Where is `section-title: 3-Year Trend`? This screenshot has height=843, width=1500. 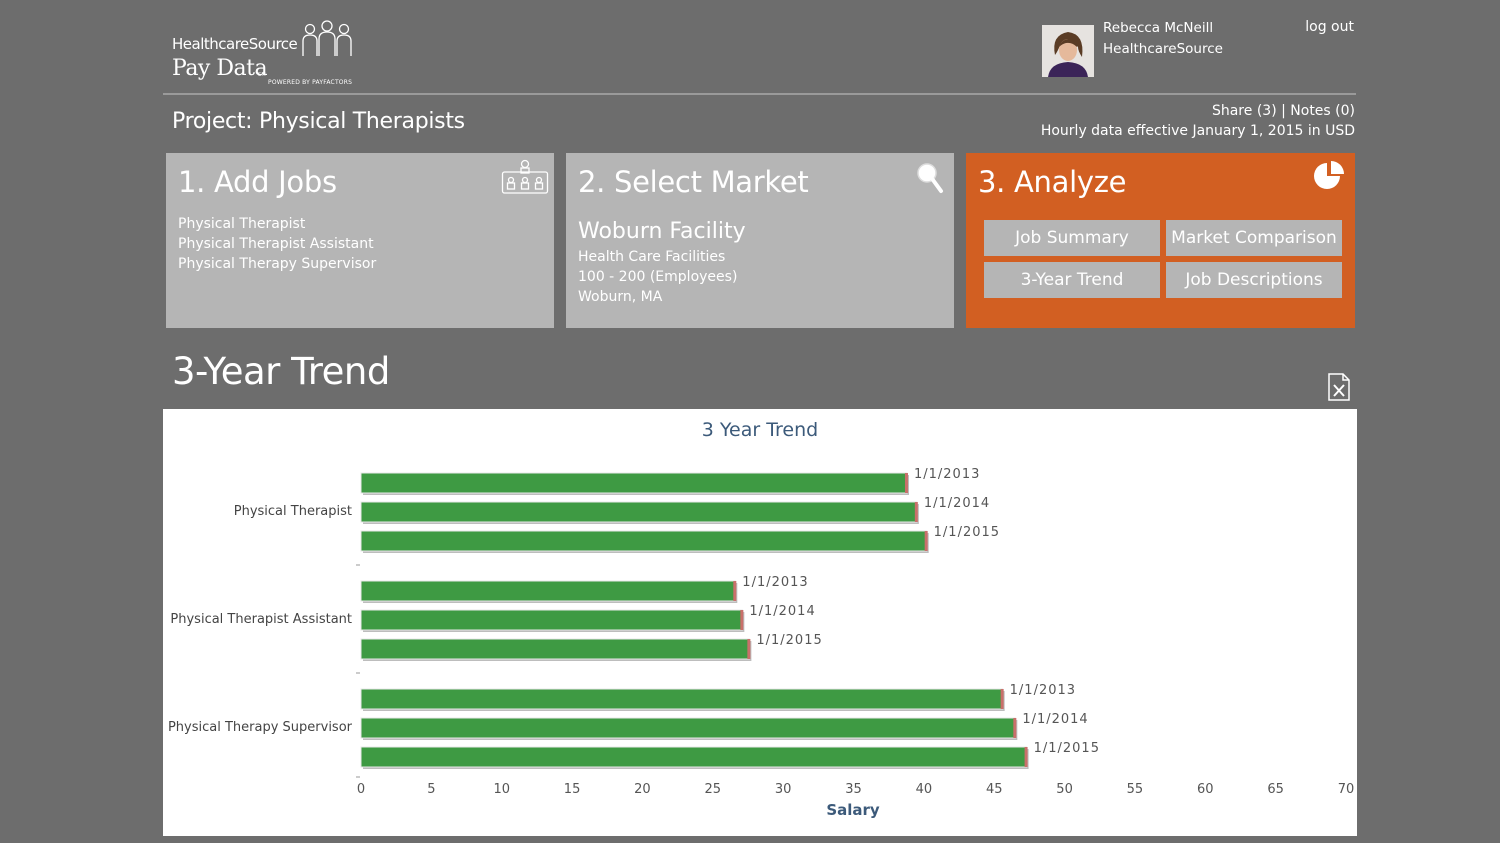
section-title: 3-Year Trend is located at coordinates (281, 371).